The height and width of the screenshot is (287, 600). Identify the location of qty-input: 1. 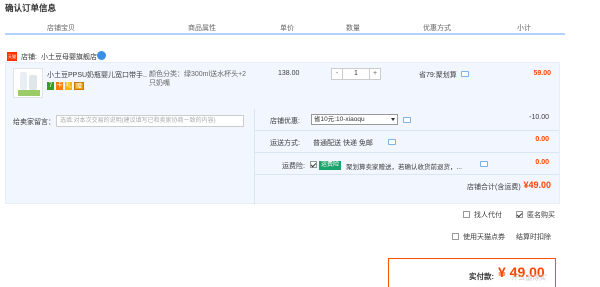
(356, 74).